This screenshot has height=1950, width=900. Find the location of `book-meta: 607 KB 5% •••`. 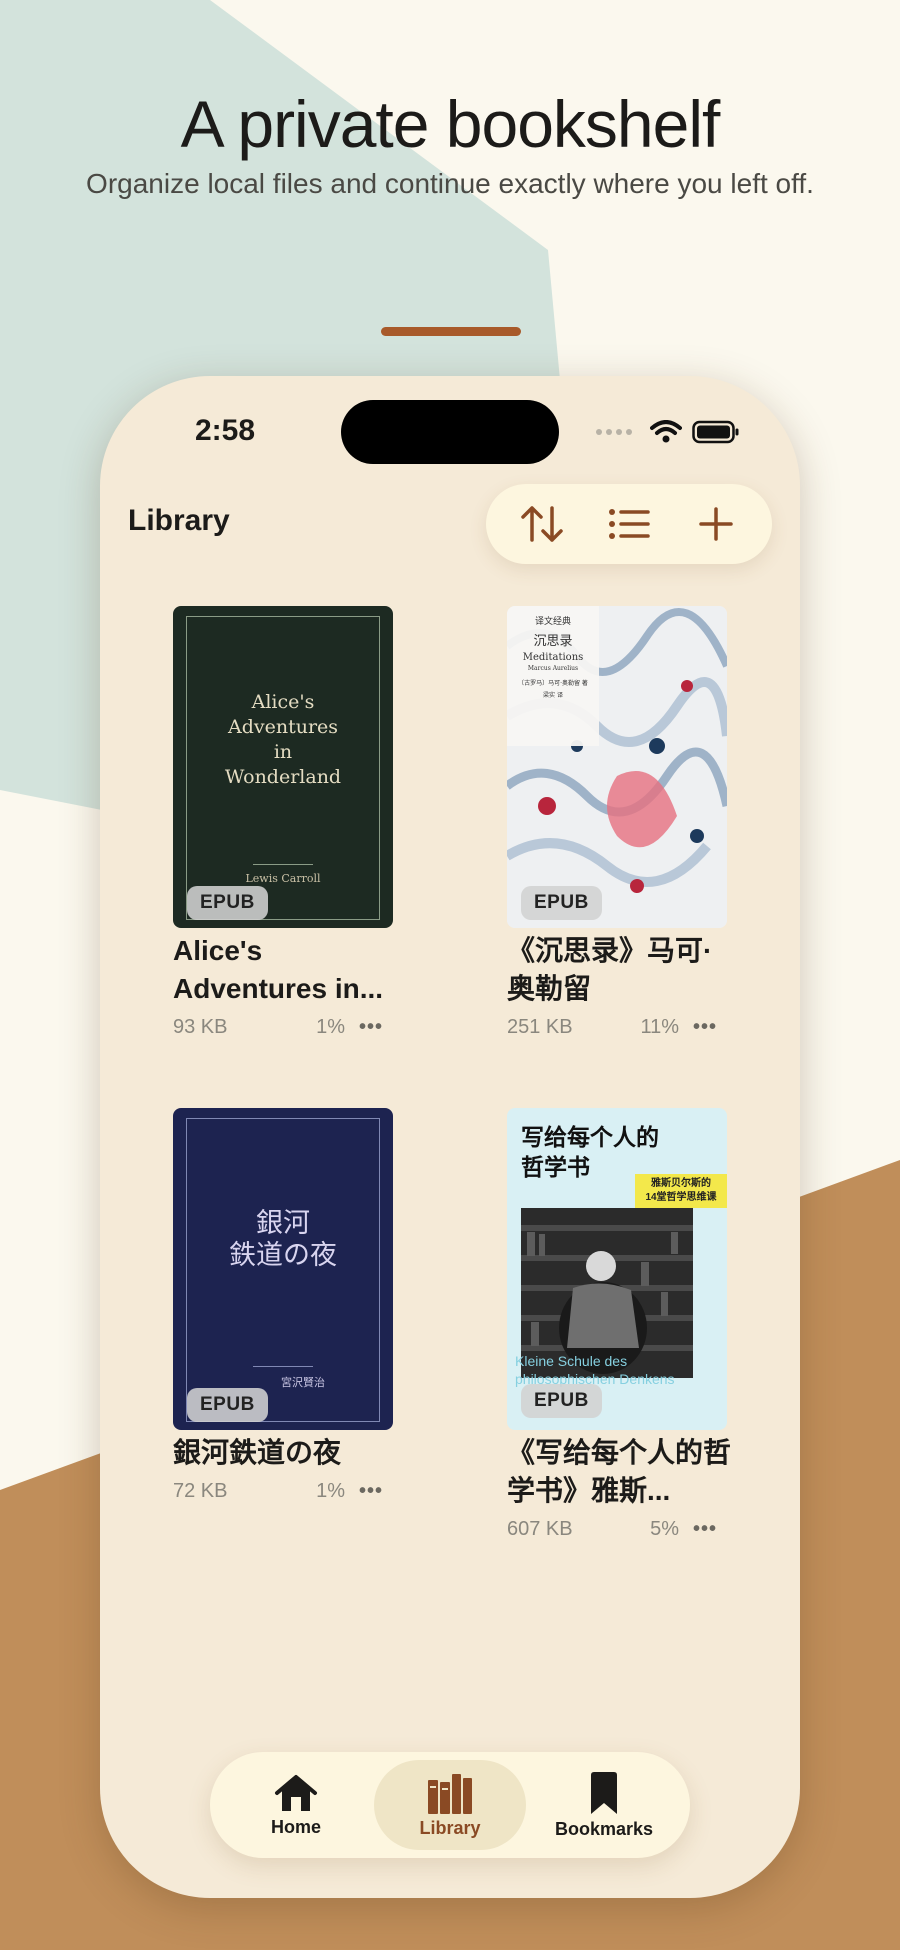

book-meta: 607 KB 5% ••• is located at coordinates (617, 1529).